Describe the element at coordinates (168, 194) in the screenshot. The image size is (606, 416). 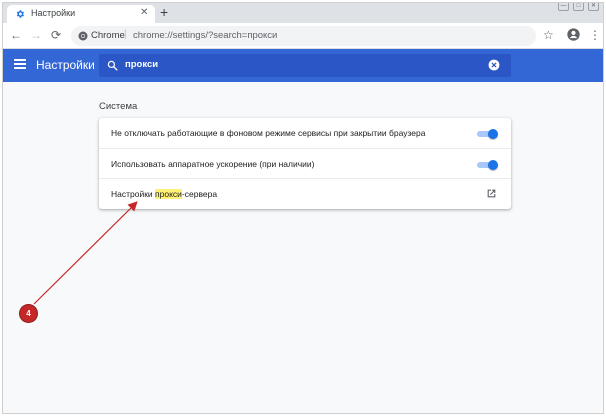
I see `search-highlight: прокси` at that location.